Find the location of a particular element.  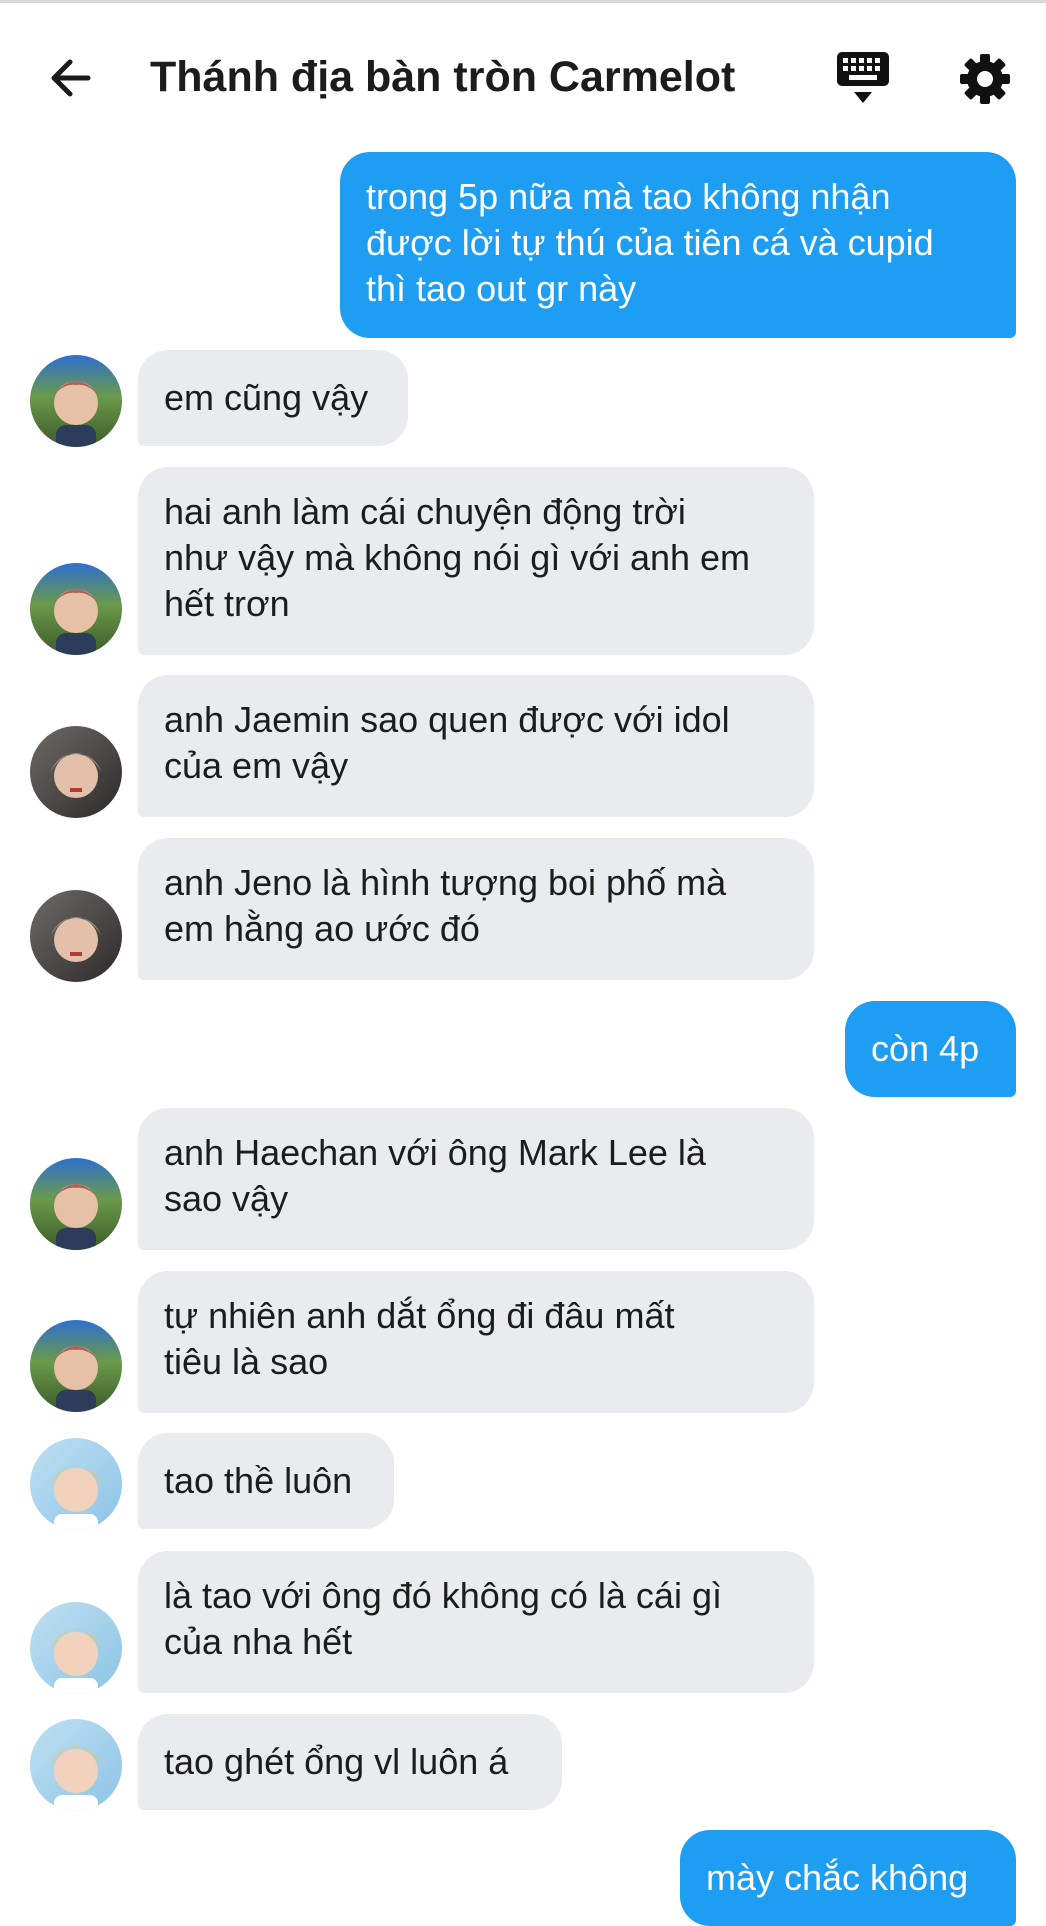

message-text-line: em hằng ao ước đó is located at coordinates (322, 928).